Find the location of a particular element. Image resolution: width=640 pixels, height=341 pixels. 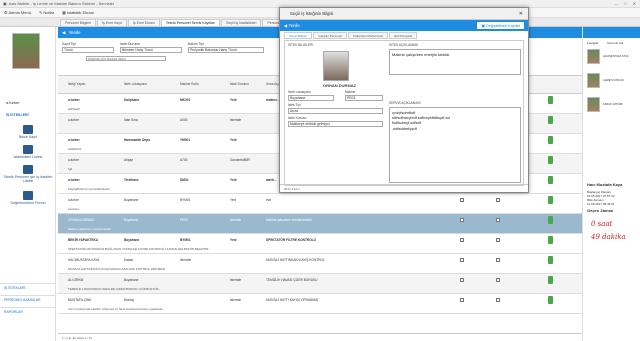

tab-ekli-dosyalar: Ekli Dosyalar is located at coordinates (403, 35).